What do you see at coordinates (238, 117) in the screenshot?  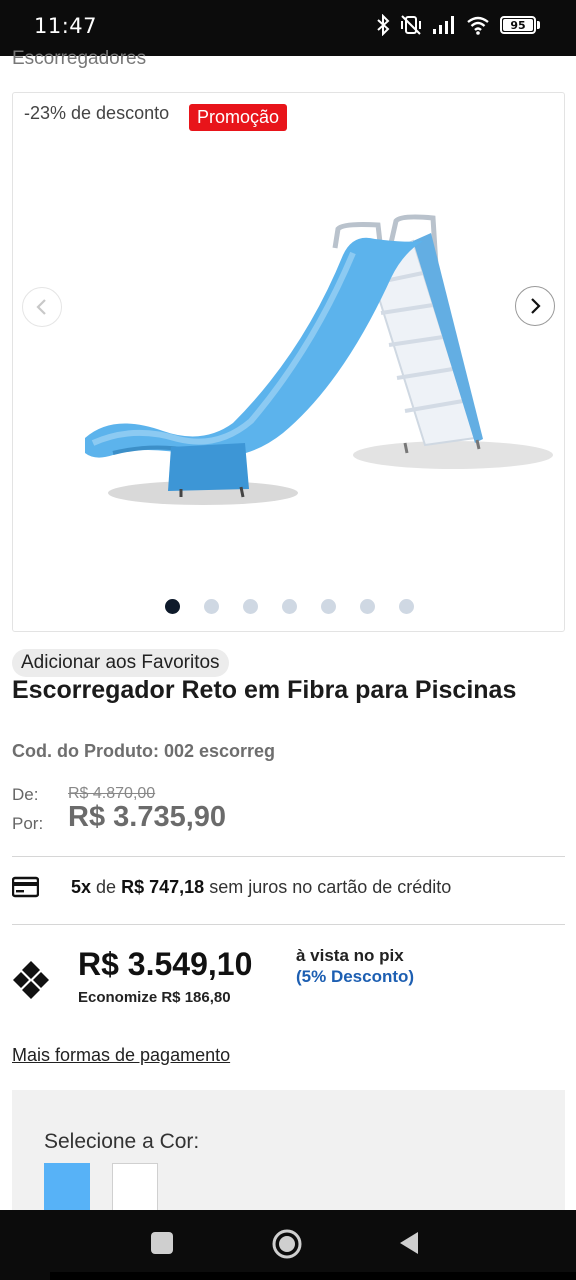 I see `promo-badge: Promoção` at bounding box center [238, 117].